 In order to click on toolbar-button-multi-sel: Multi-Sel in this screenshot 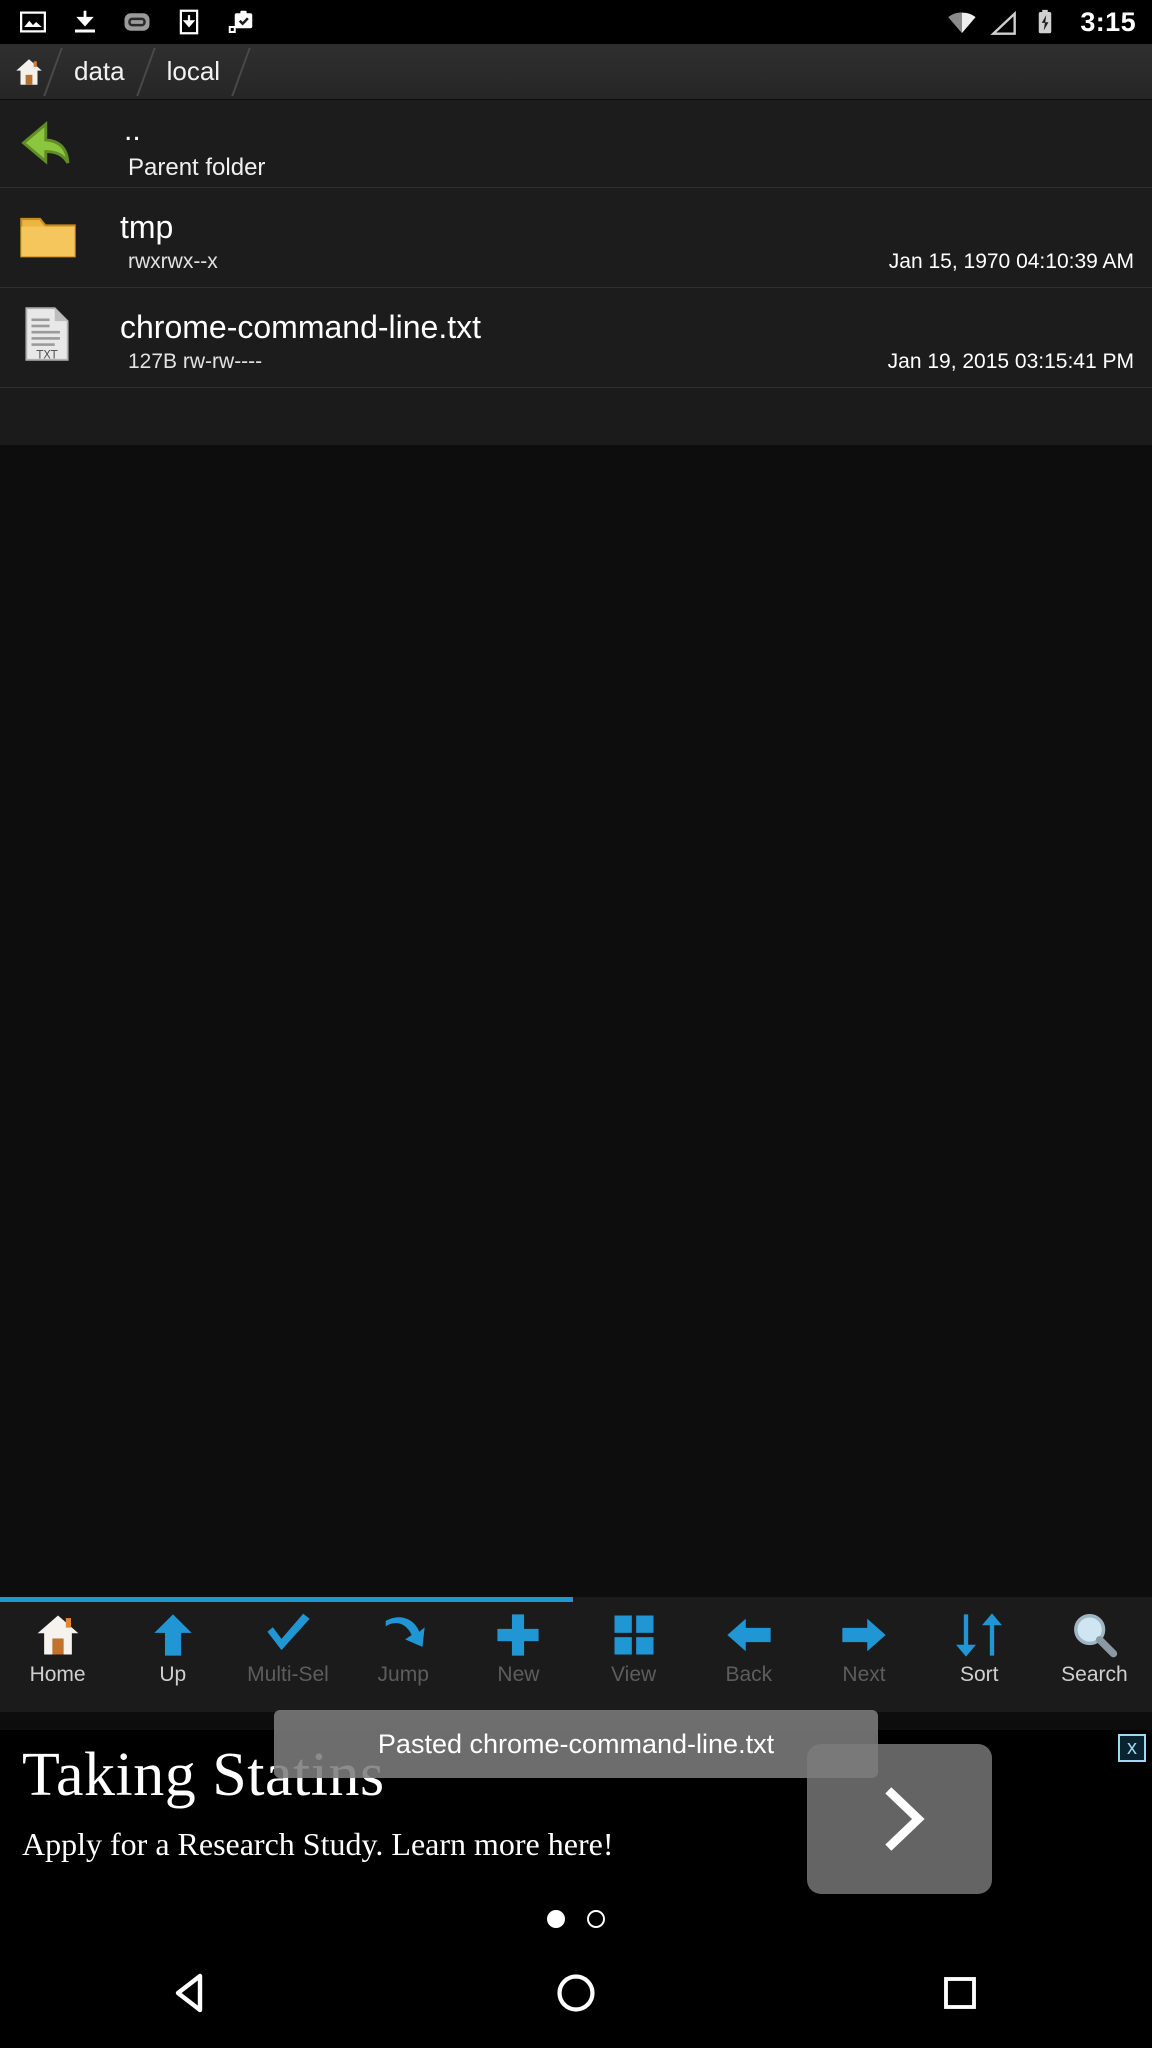, I will do `click(287, 1642)`.